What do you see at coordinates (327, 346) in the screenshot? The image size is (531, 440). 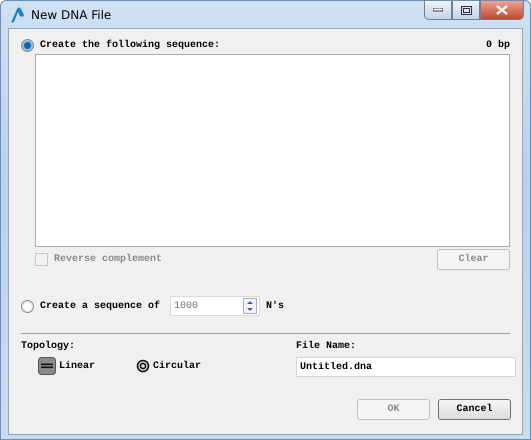 I see `file-name-label: File Name:` at bounding box center [327, 346].